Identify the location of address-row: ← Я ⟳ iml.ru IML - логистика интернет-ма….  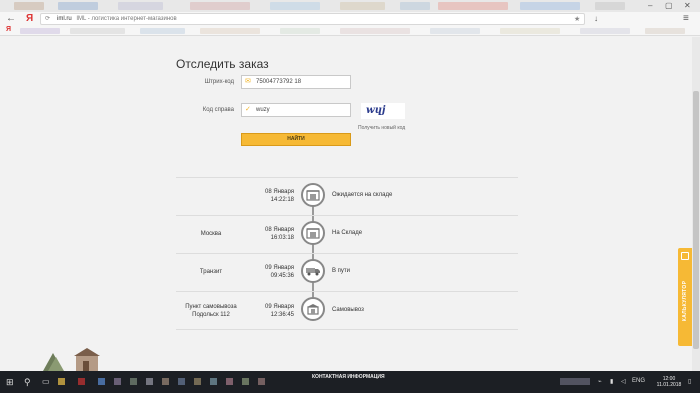
(350, 19).